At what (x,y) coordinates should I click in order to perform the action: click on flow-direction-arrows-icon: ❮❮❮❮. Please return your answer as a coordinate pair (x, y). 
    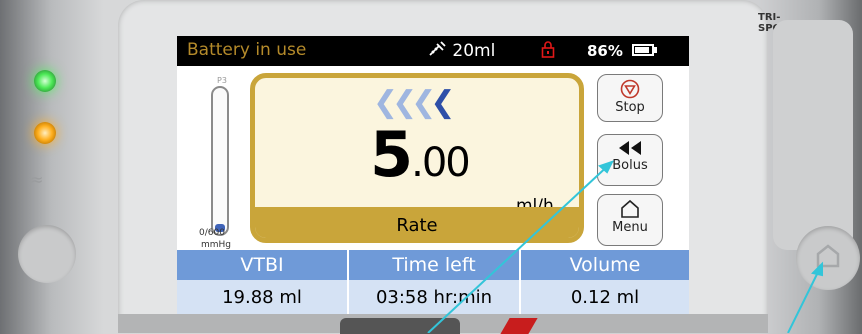
    Looking at the image, I should click on (414, 102).